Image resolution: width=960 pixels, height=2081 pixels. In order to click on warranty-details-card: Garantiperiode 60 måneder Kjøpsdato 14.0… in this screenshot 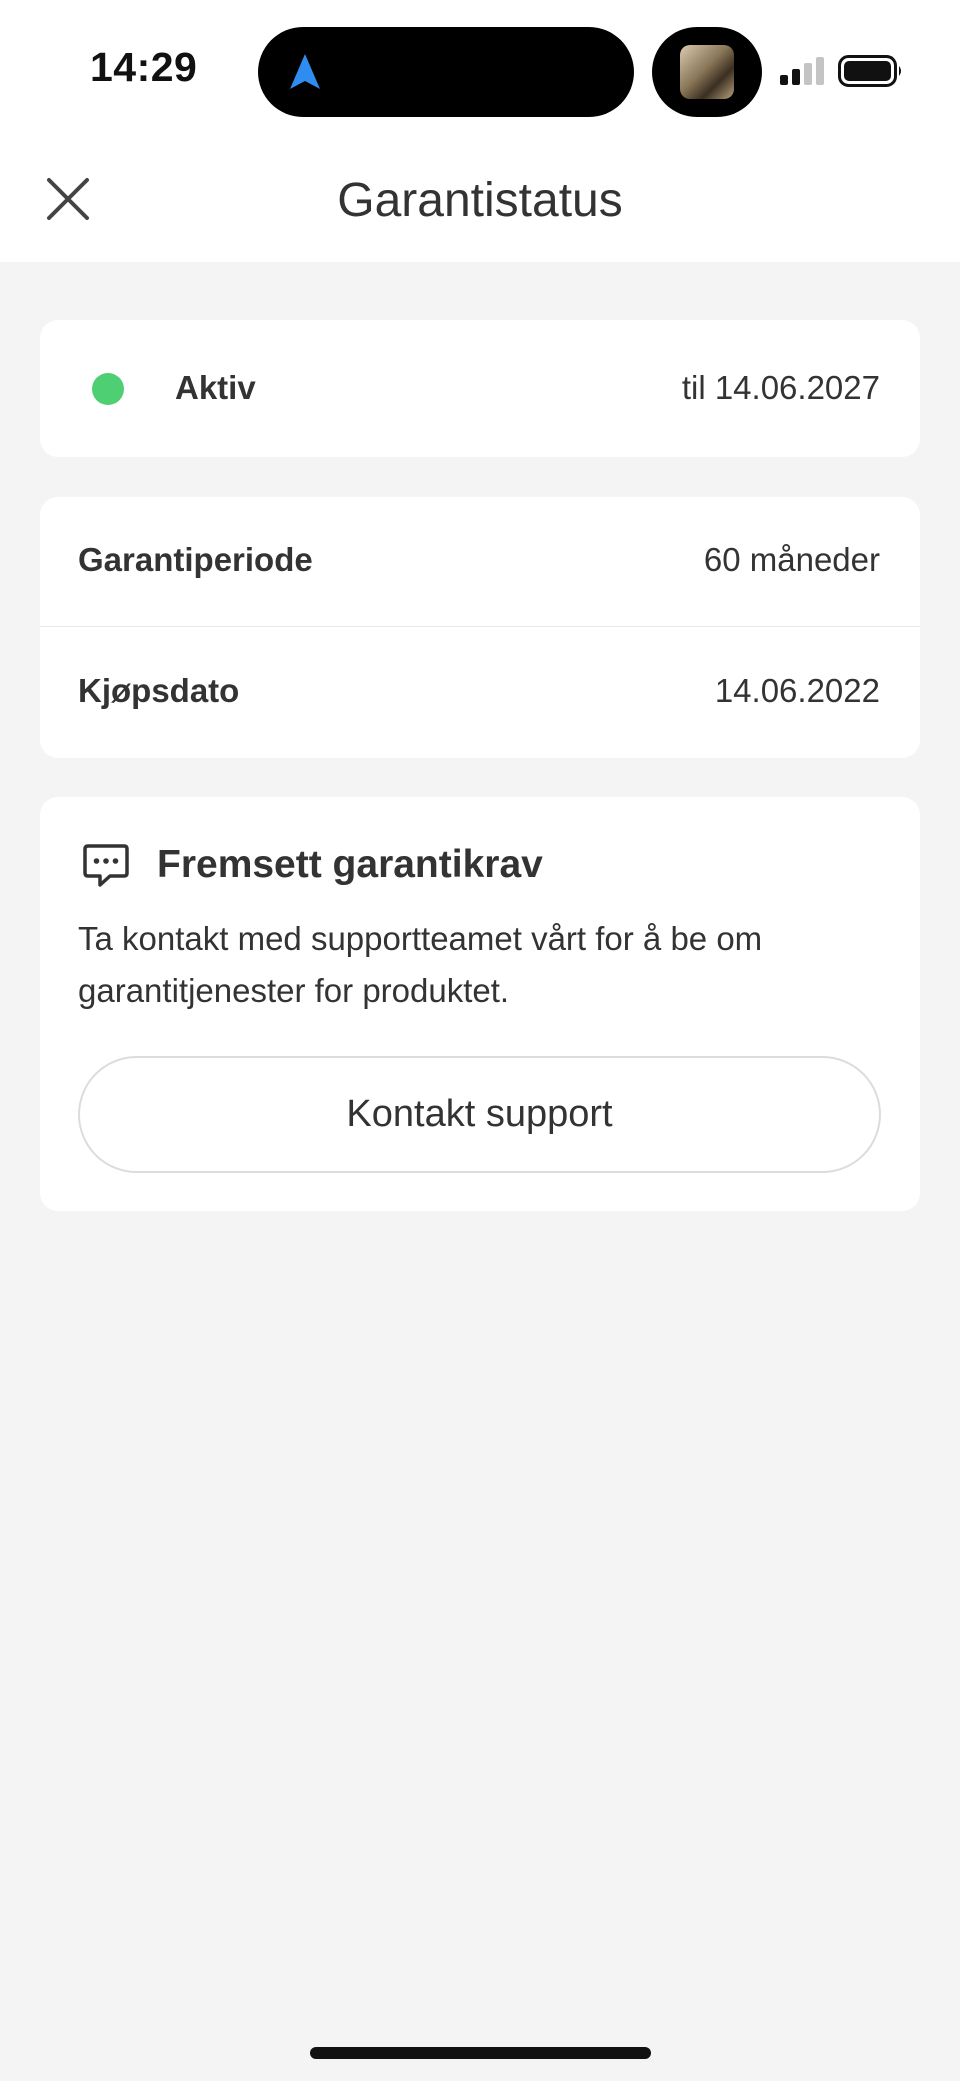, I will do `click(480, 627)`.